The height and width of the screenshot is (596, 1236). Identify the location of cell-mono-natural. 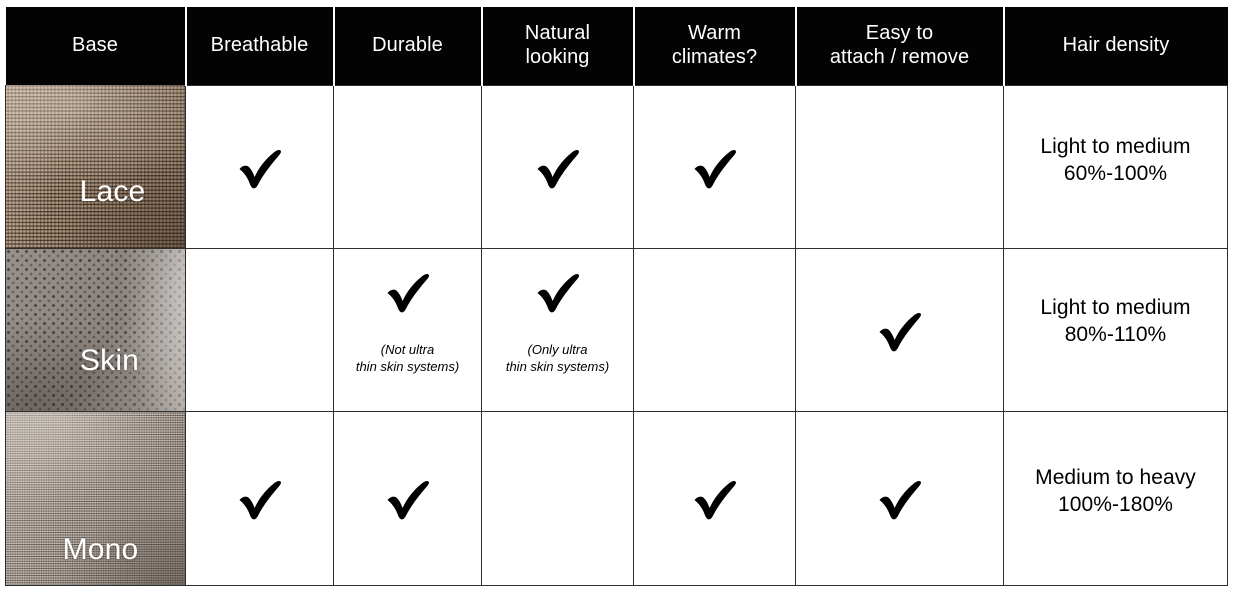
(557, 498).